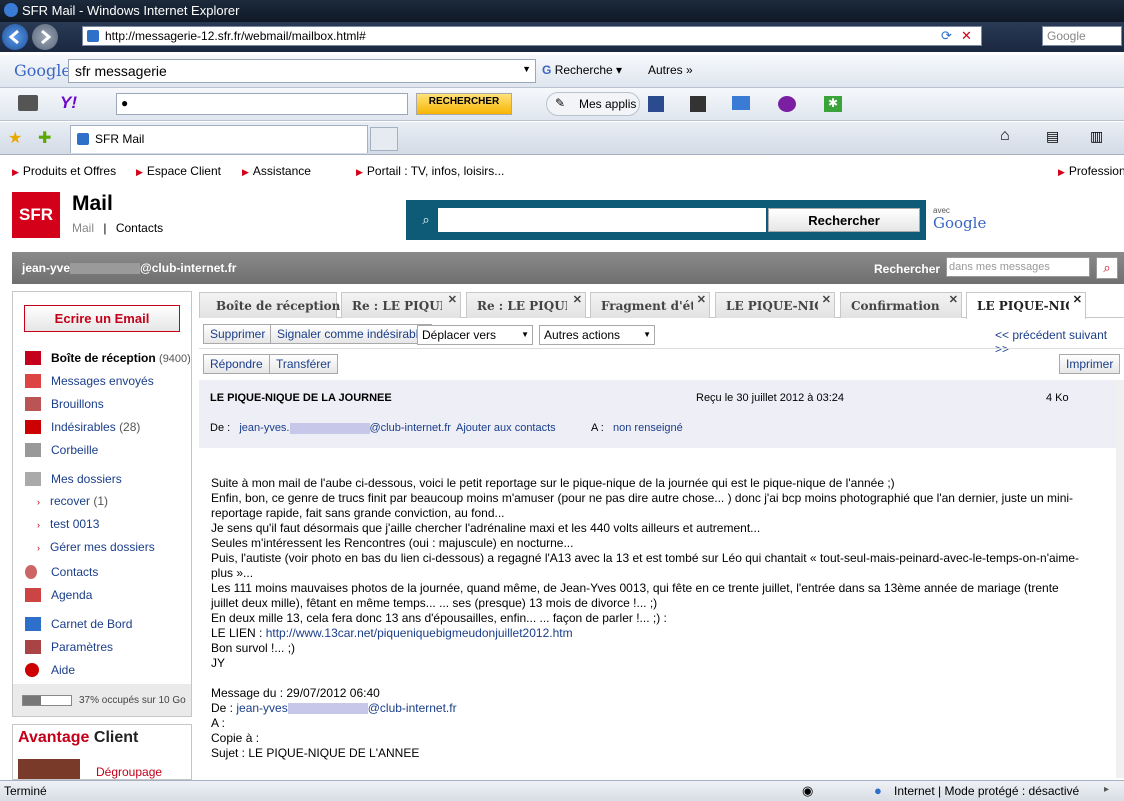 Image resolution: width=1124 pixels, height=801 pixels. What do you see at coordinates (401, 305) in the screenshot?
I see `tab-re-pique-nique-1: Re : LE PIQUE-NI✕` at bounding box center [401, 305].